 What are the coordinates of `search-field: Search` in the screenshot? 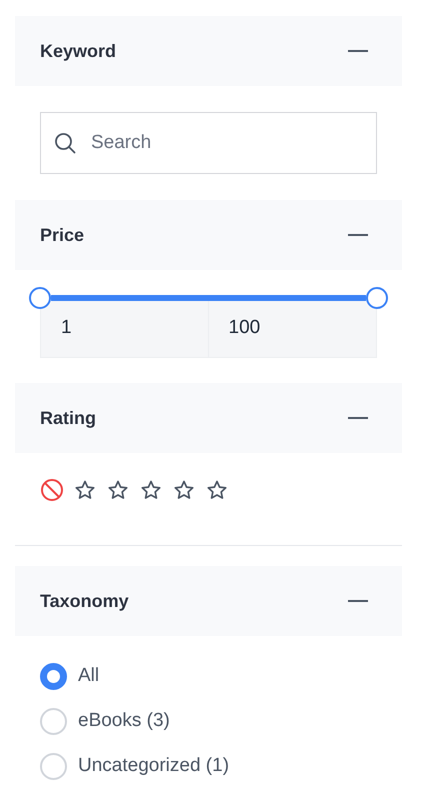 It's located at (208, 143).